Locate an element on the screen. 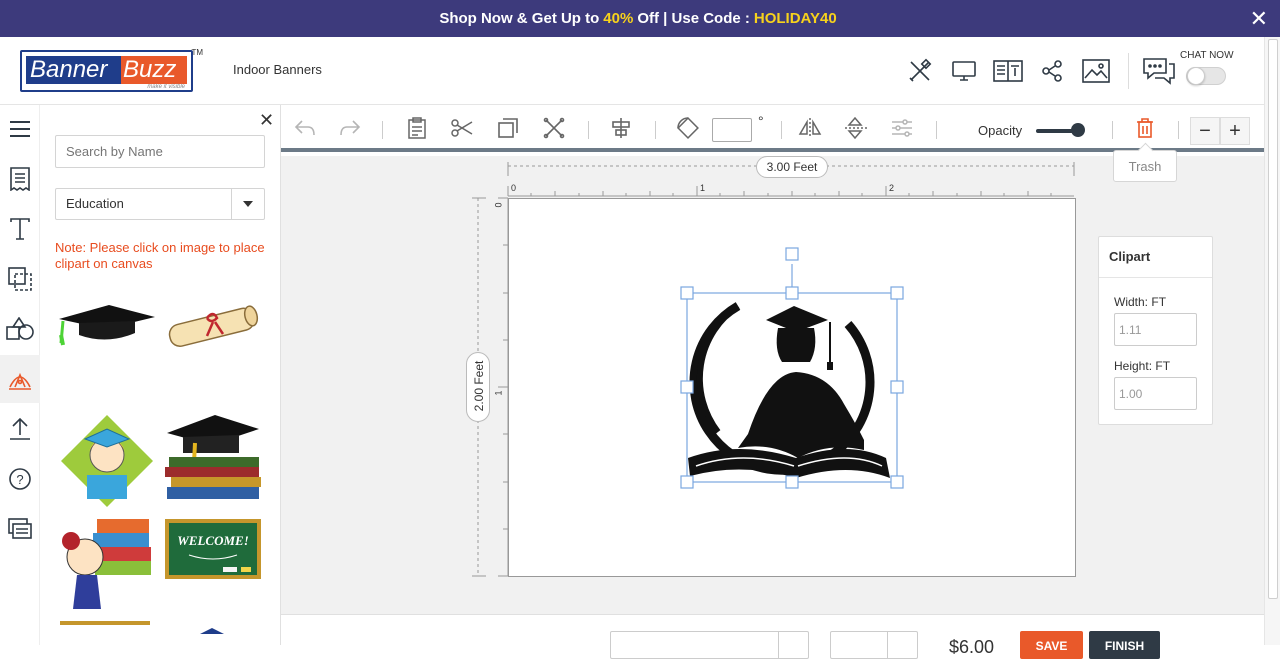 This screenshot has height=659, width=1280. ruler-top-label-0: 0 is located at coordinates (514, 188).